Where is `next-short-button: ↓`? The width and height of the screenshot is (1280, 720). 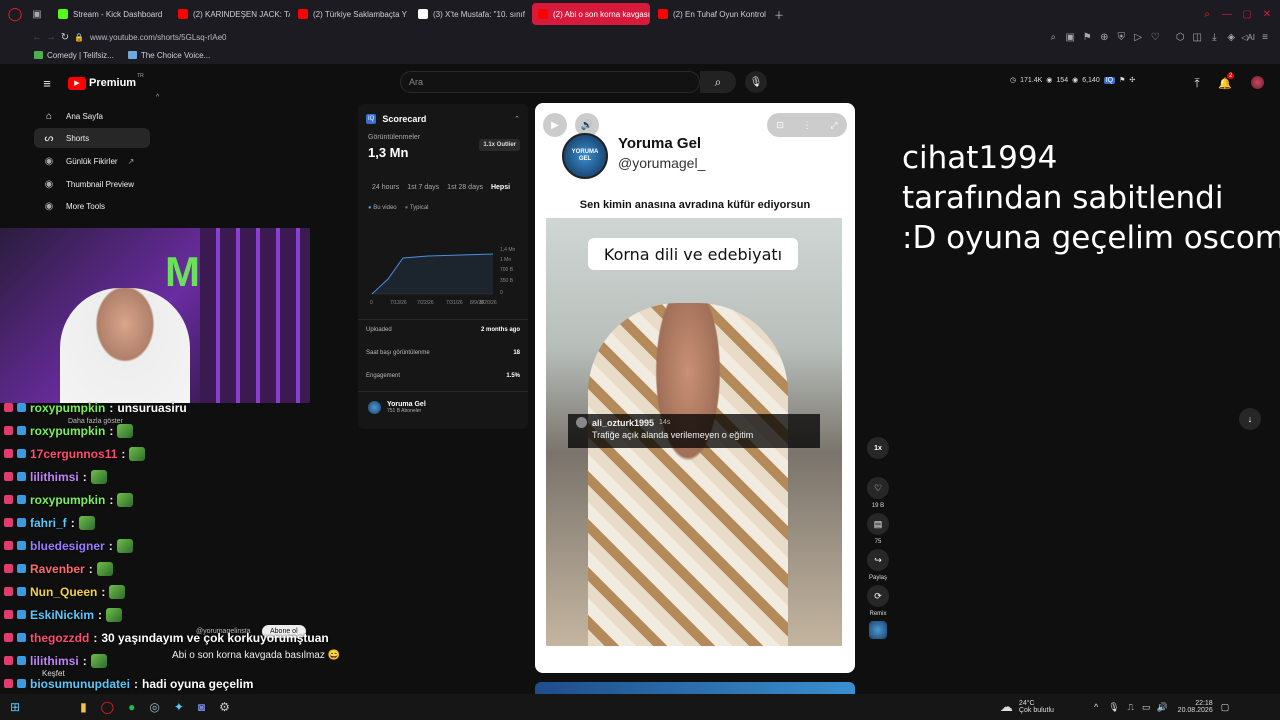
next-short-button: ↓ is located at coordinates (1250, 419).